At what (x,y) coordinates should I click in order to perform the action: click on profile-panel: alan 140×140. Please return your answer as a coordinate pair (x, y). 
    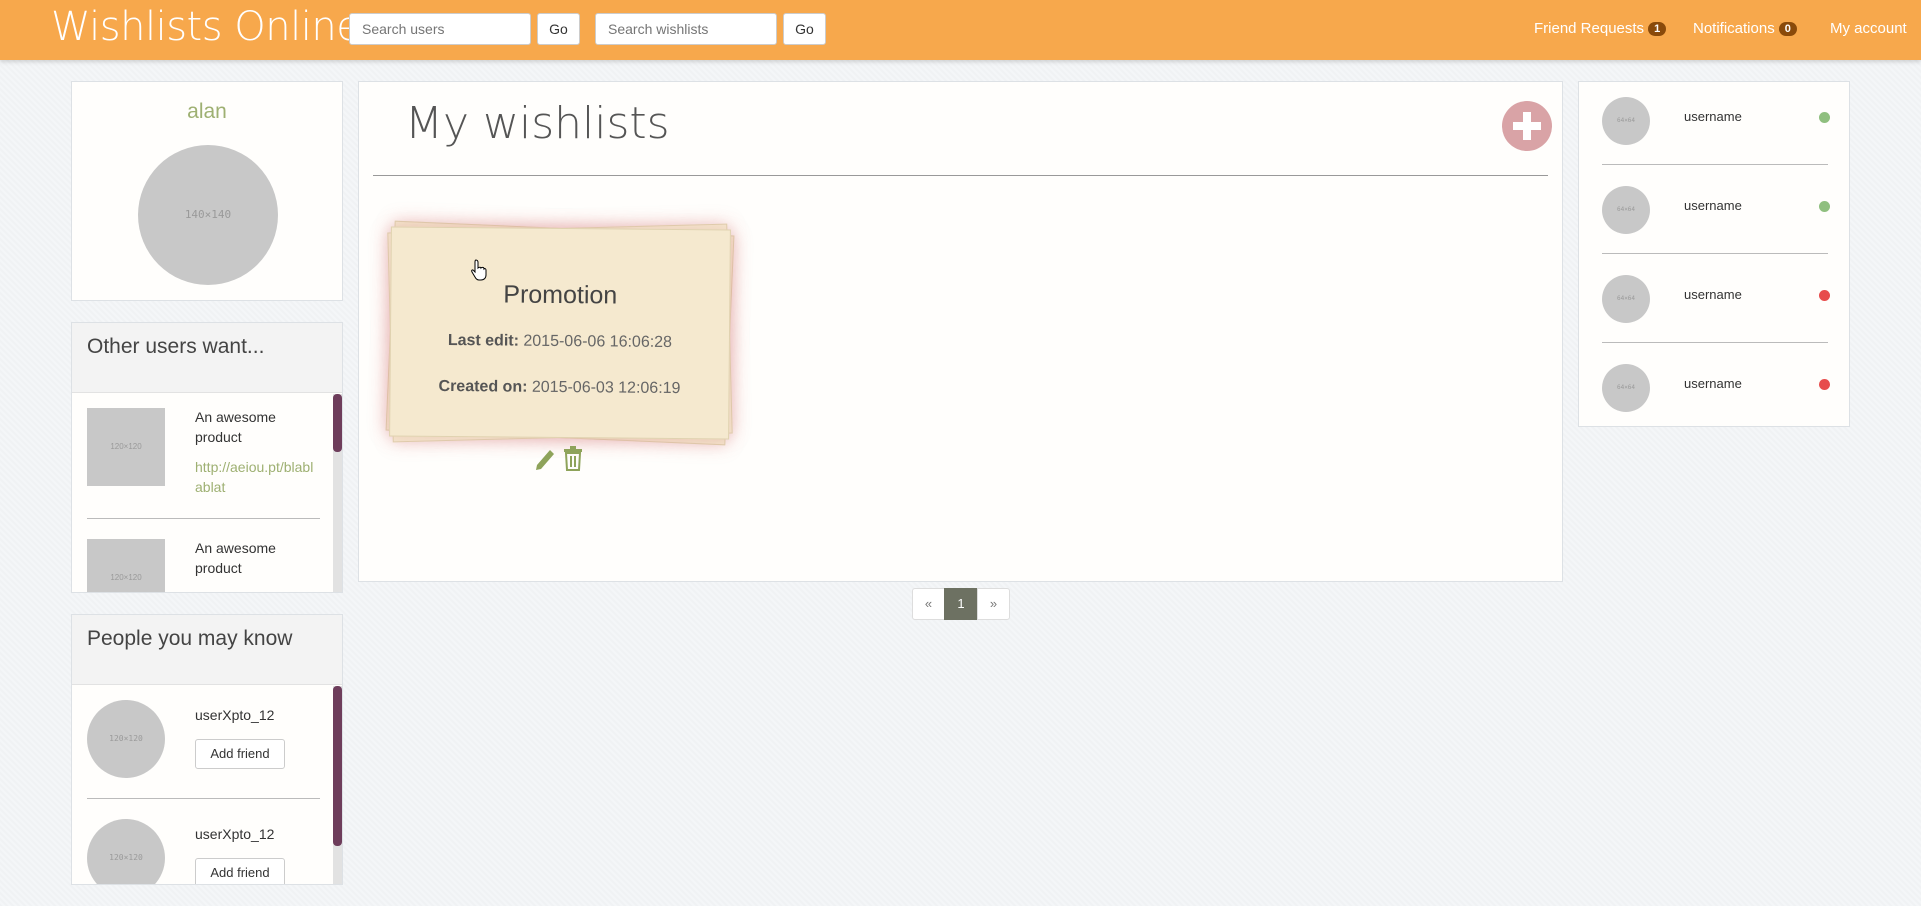
    Looking at the image, I should click on (207, 191).